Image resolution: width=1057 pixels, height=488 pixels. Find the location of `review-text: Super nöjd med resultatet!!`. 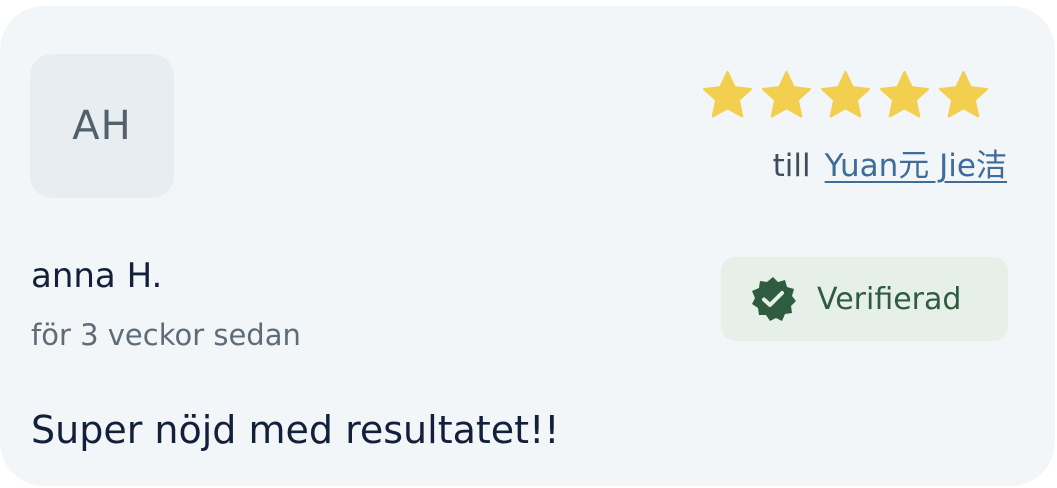

review-text: Super nöjd med resultatet!! is located at coordinates (295, 430).